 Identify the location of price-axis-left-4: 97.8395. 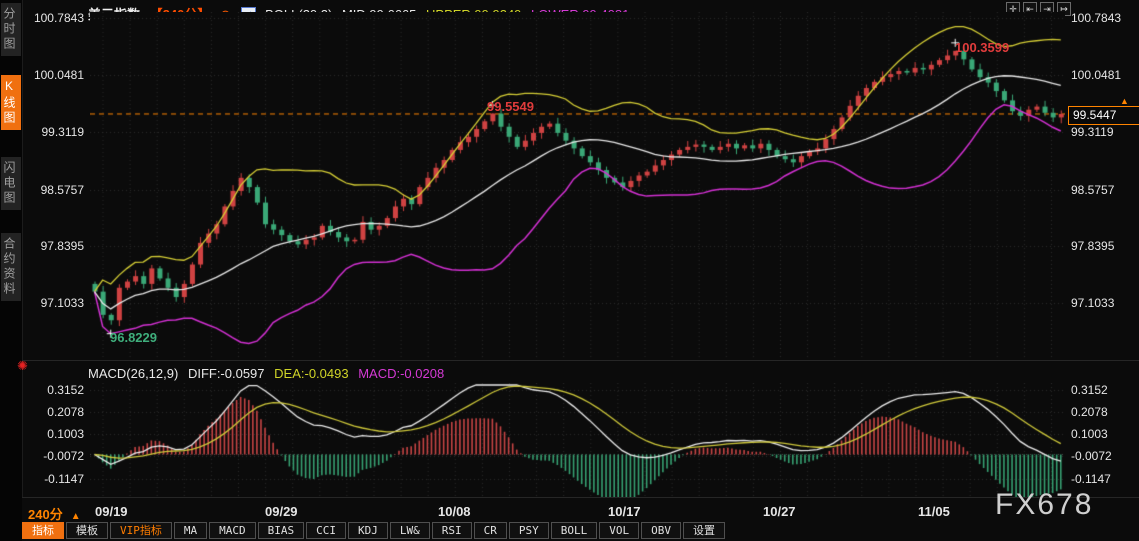
(62, 246).